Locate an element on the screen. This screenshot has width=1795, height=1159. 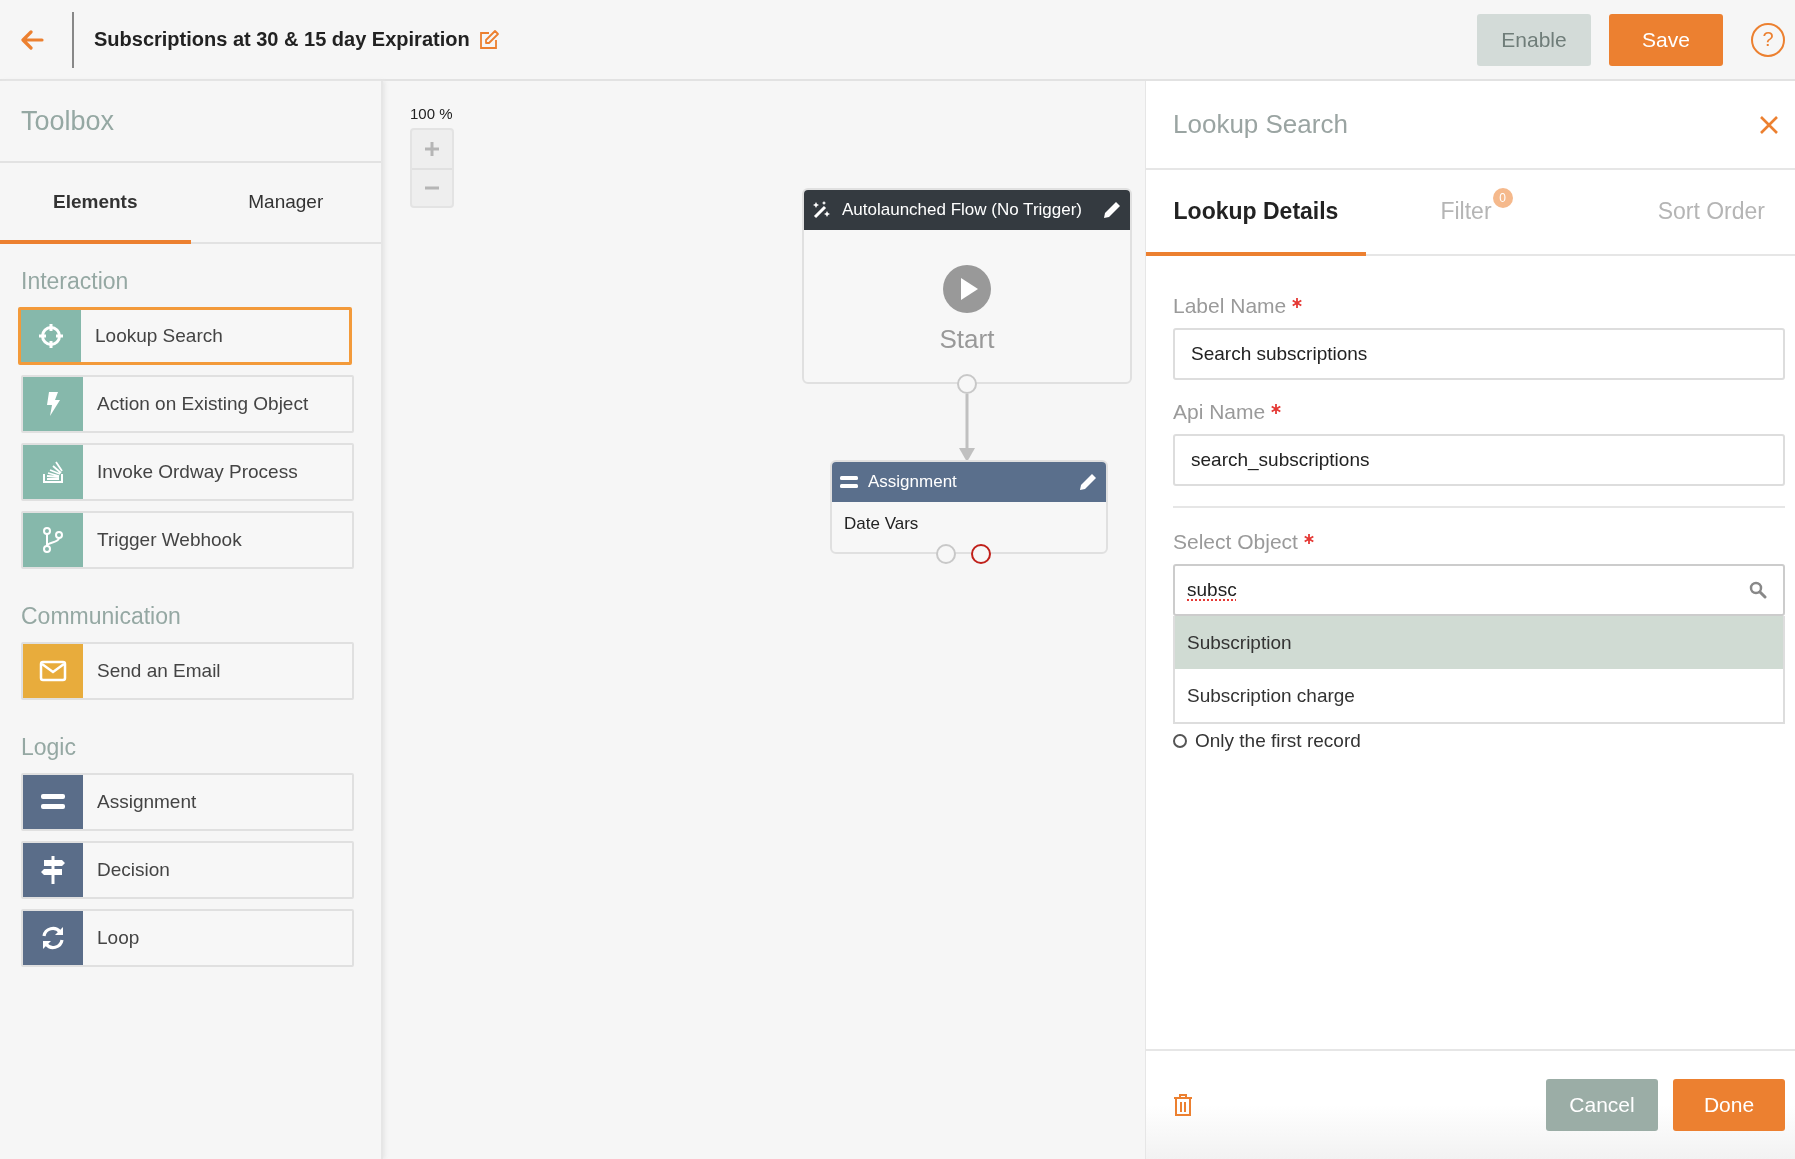
stack-icon is located at coordinates (53, 472).